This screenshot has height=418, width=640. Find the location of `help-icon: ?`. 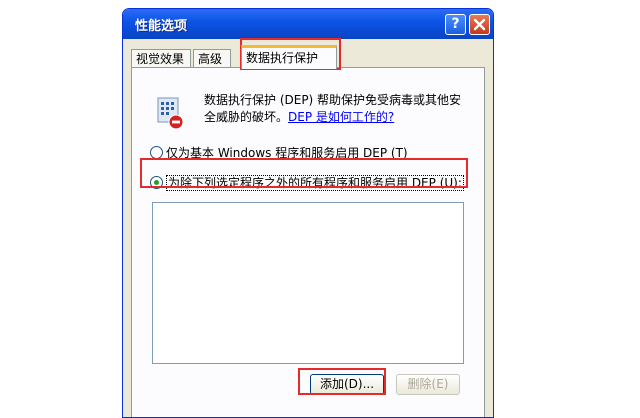

help-icon: ? is located at coordinates (455, 24).